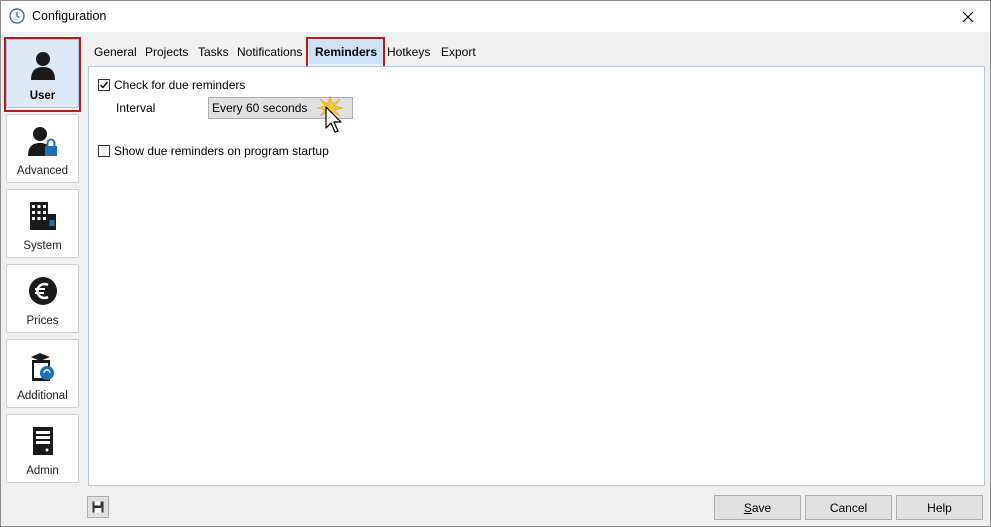  I want to click on tab-notifications: Notifications, so click(269, 52).